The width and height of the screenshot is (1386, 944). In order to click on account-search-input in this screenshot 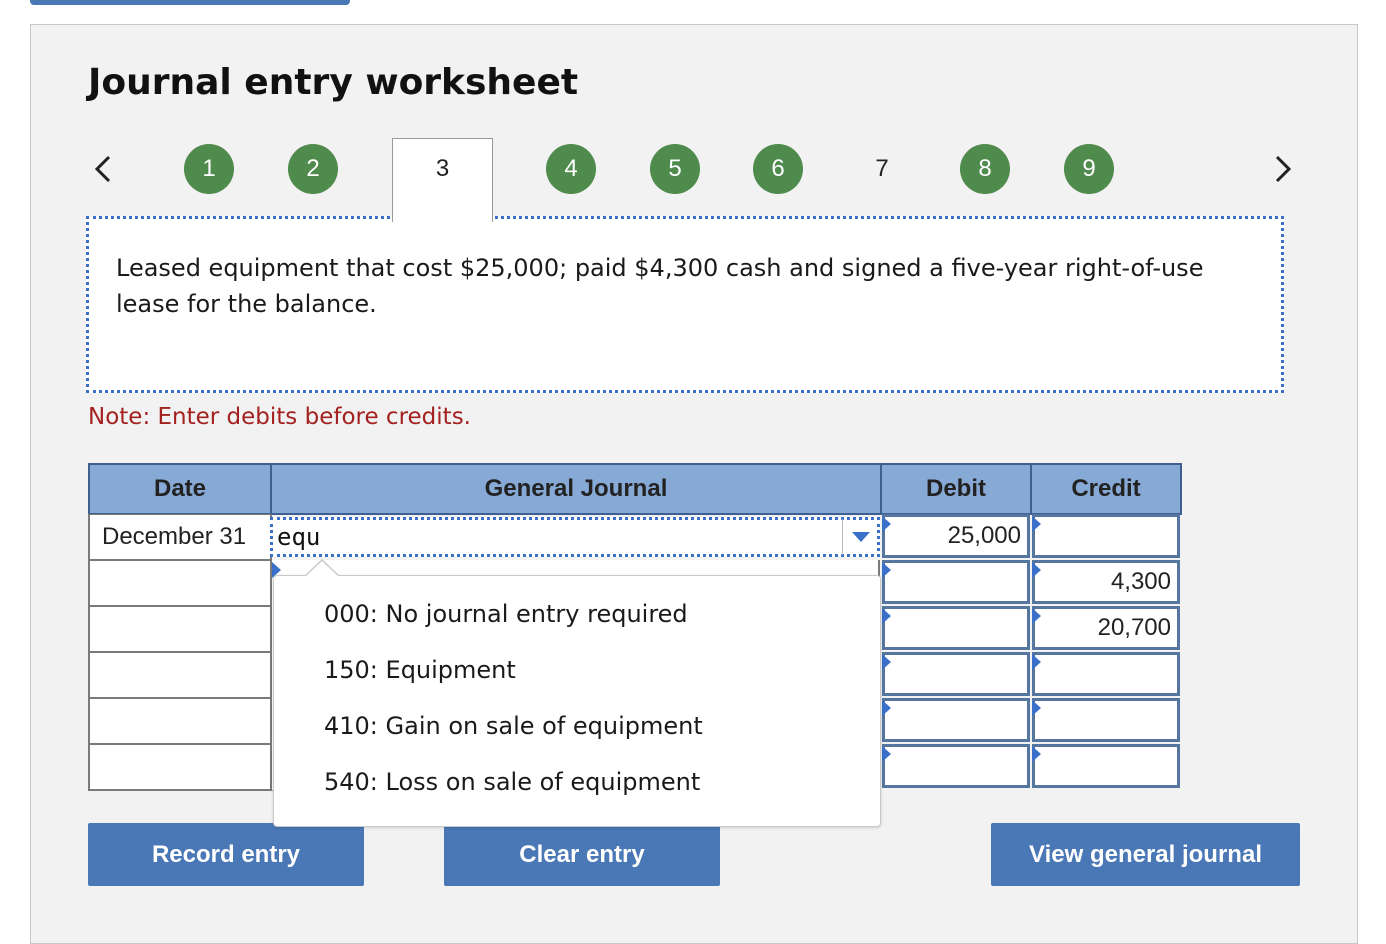, I will do `click(575, 537)`.